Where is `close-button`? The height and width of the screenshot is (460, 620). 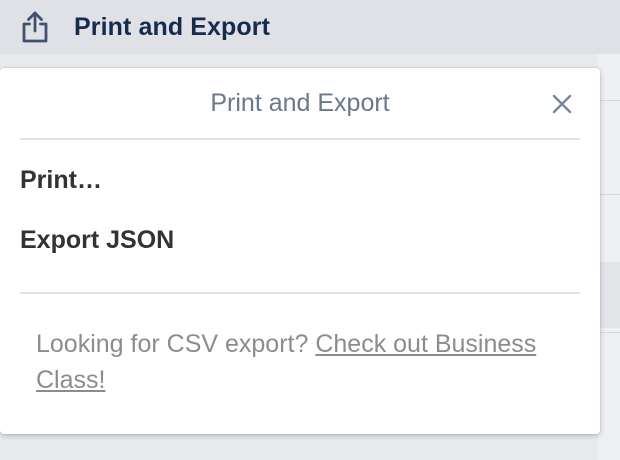
close-button is located at coordinates (562, 104).